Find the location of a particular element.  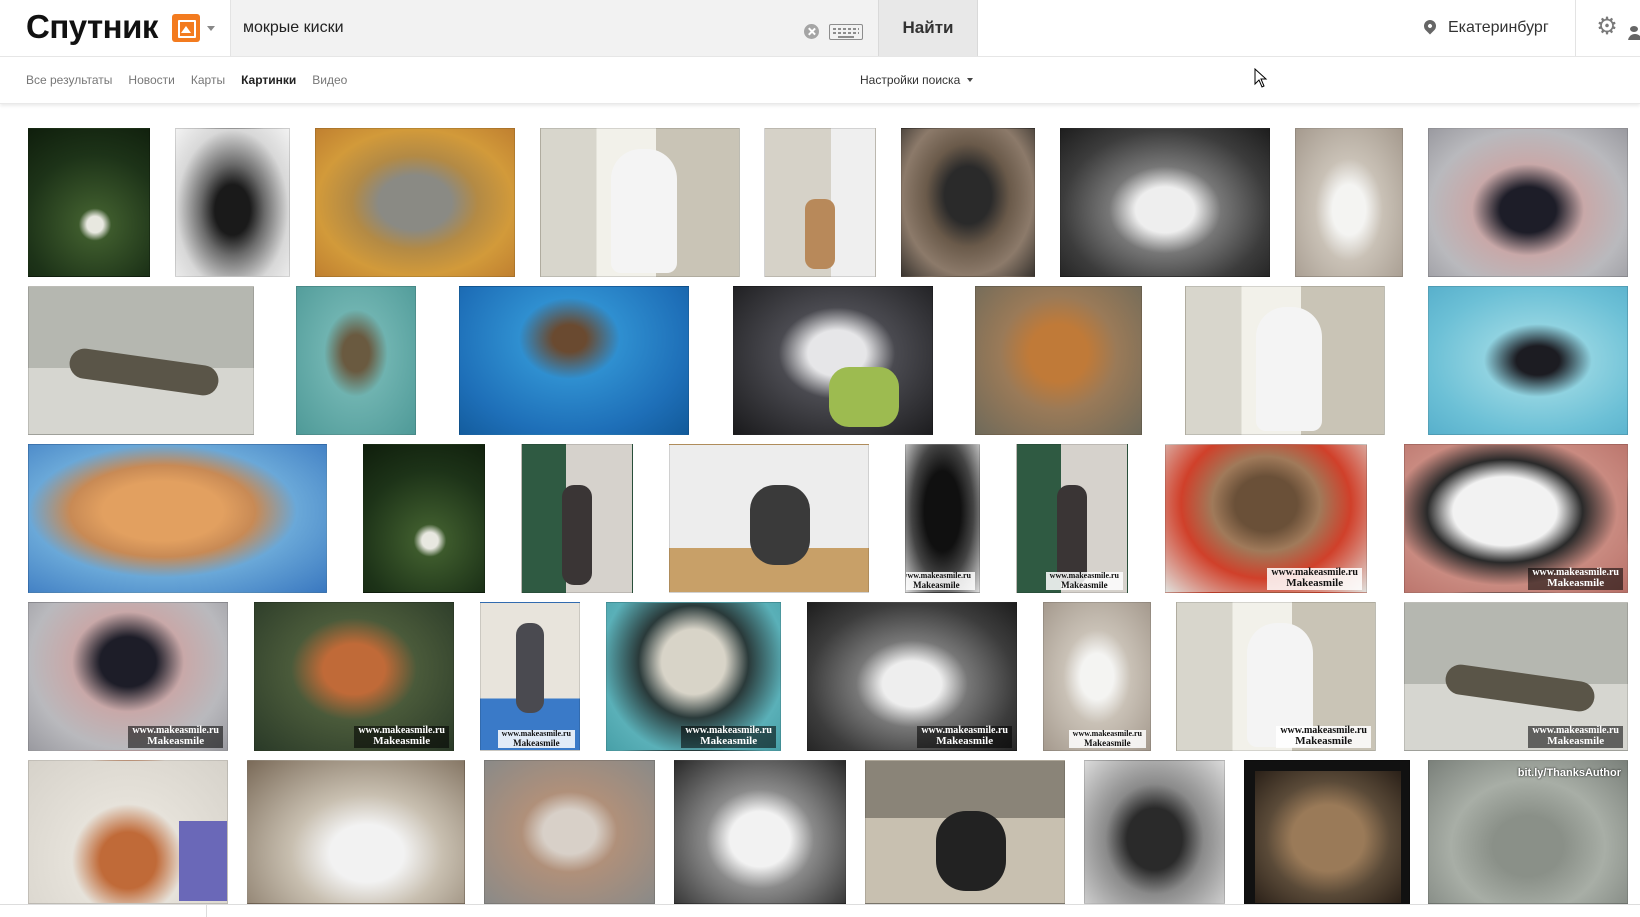

top-bar: Спутник Найти Екатеринбург ⚙ is located at coordinates (820, 28).